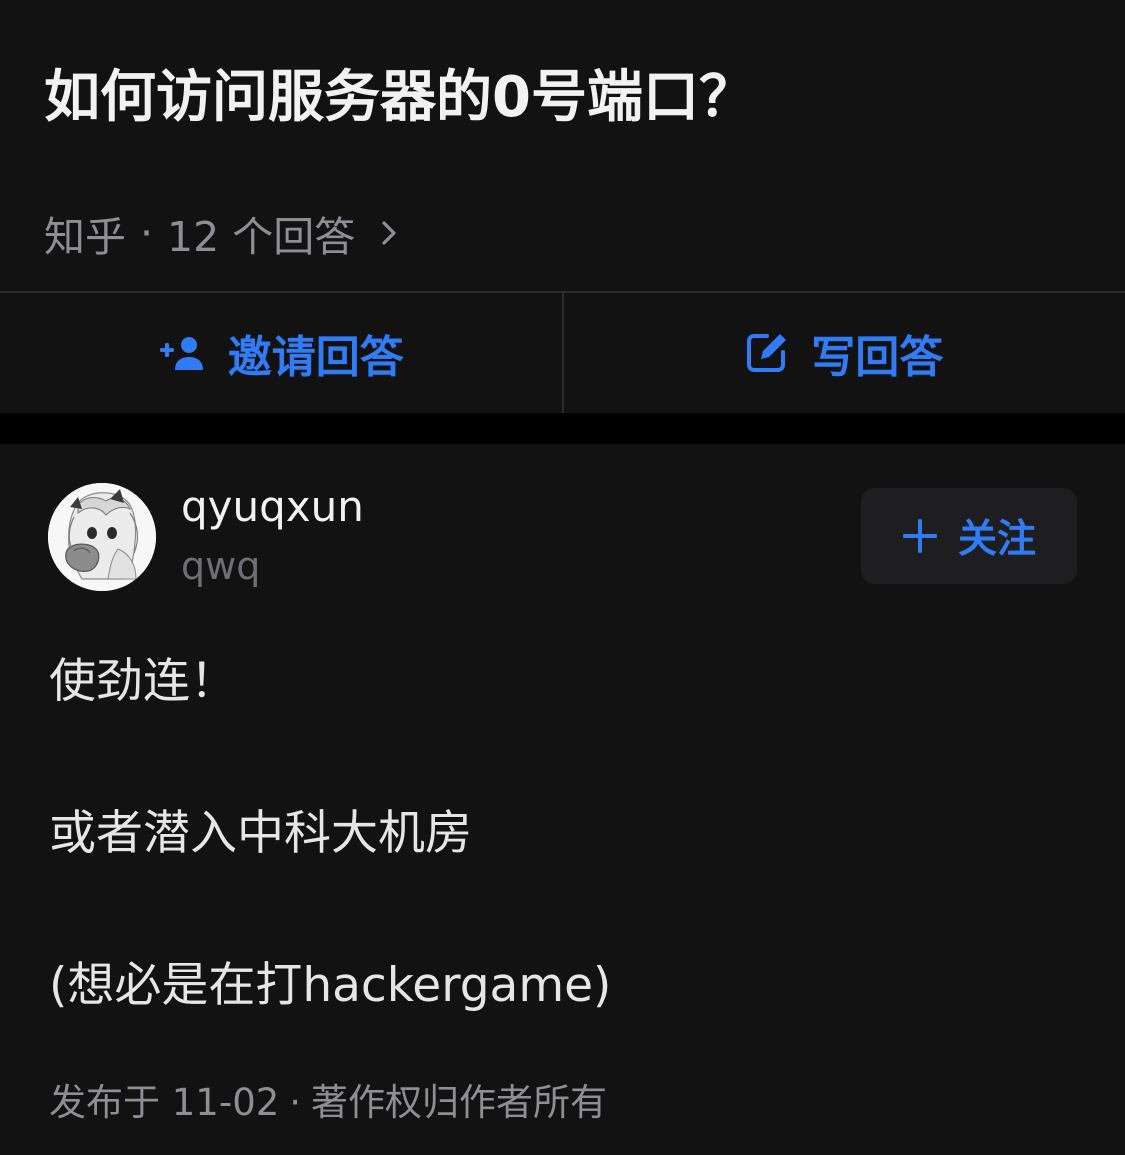 The image size is (1125, 1155). What do you see at coordinates (996, 539) in the screenshot?
I see `follow-label: 关注` at bounding box center [996, 539].